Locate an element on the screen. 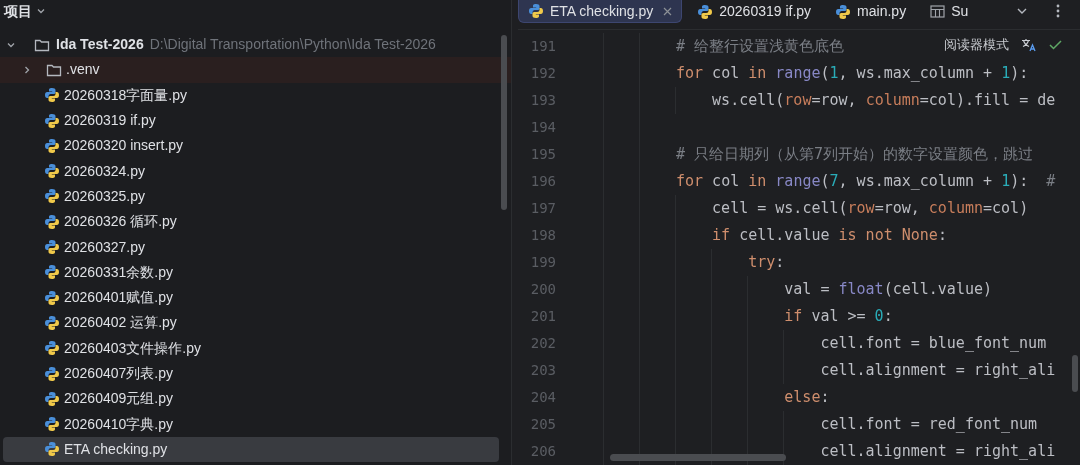 The height and width of the screenshot is (465, 1080). line-number: 194 is located at coordinates (542, 127).